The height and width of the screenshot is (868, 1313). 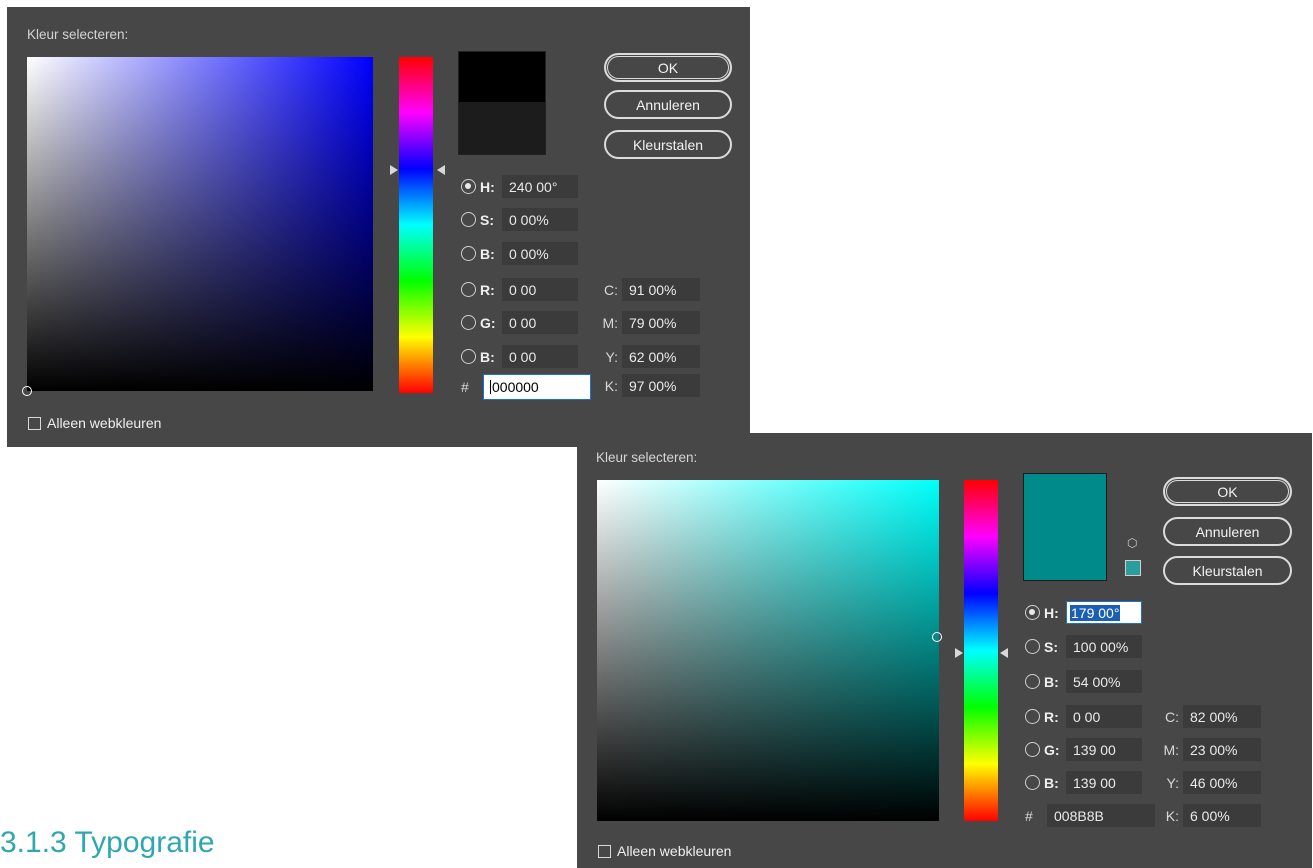 I want to click on text-caret, so click(x=490, y=387).